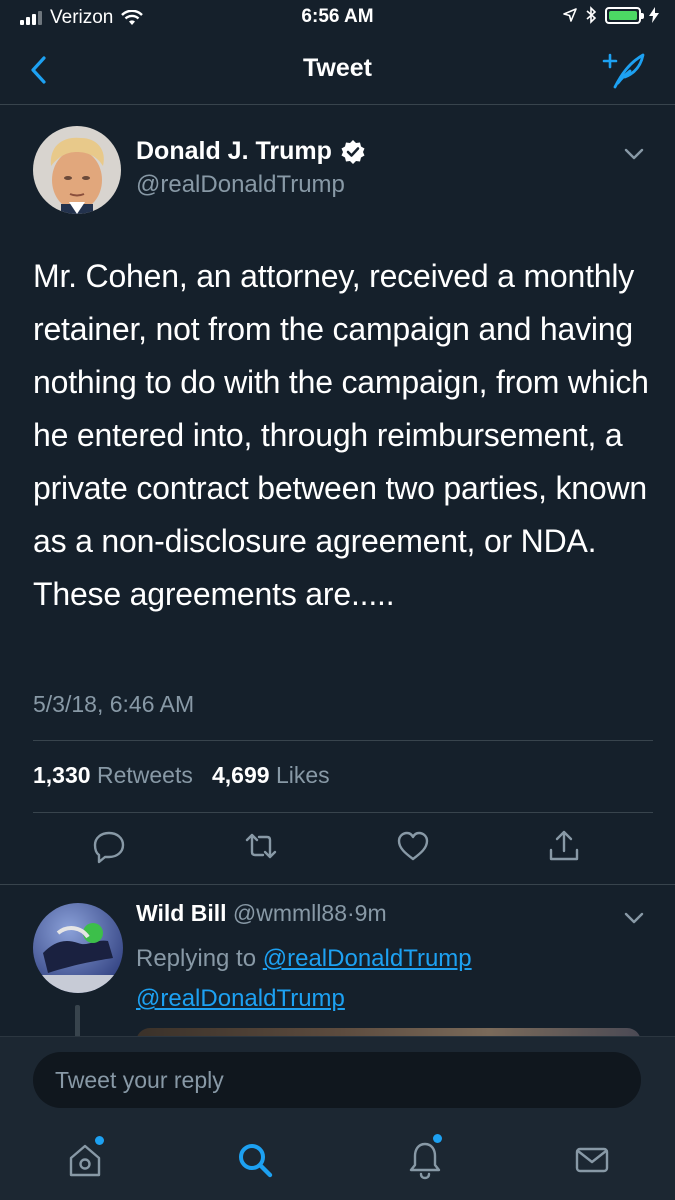  What do you see at coordinates (413, 846) in the screenshot?
I see `like-icon` at bounding box center [413, 846].